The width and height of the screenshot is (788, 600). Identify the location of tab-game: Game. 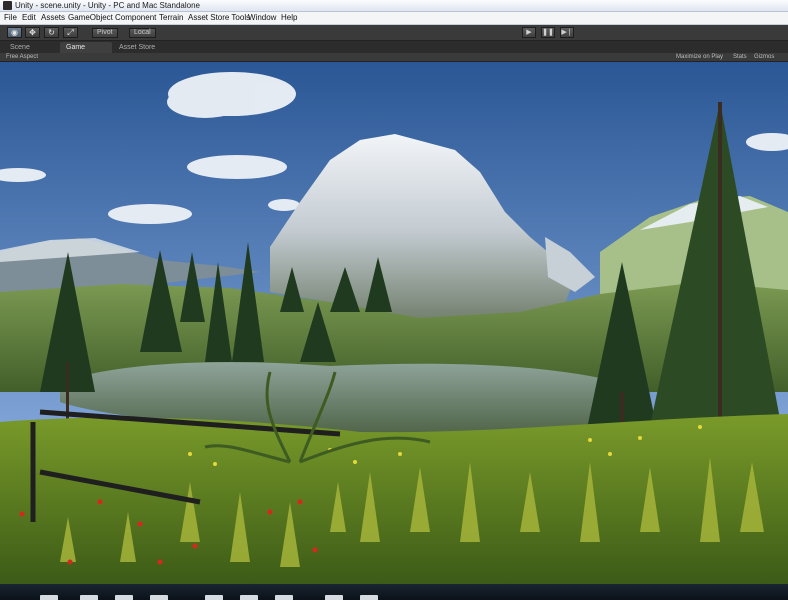
(86, 47).